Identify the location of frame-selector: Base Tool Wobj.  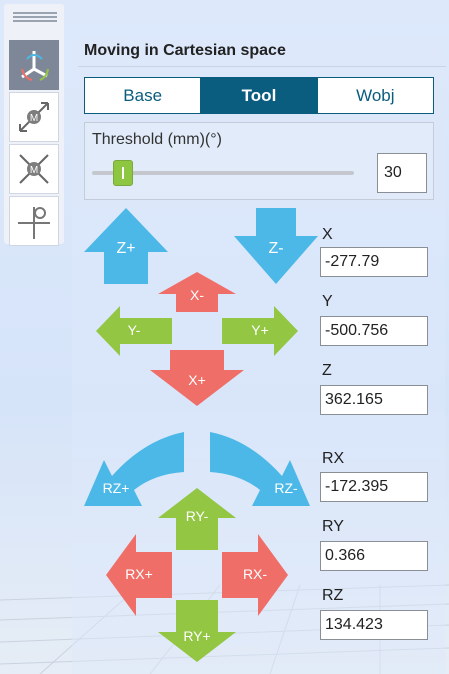
(259, 95).